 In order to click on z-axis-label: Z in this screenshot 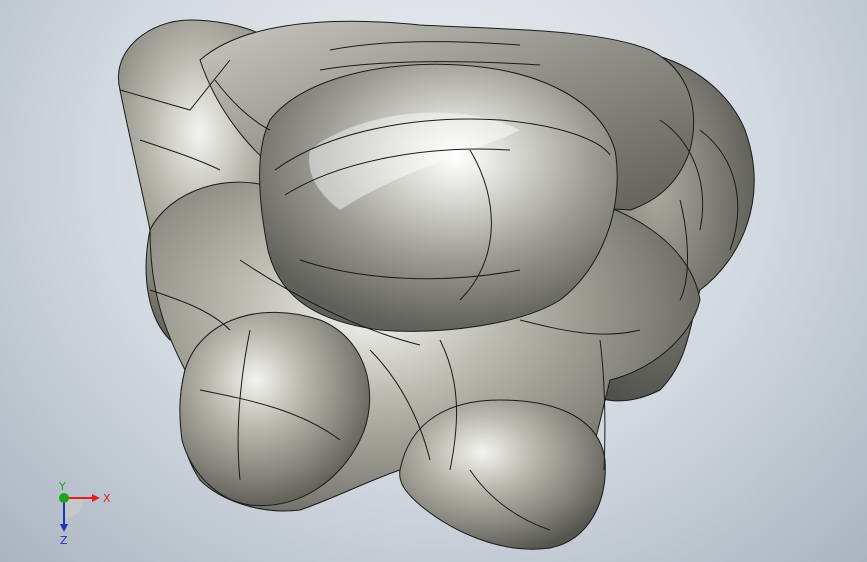, I will do `click(64, 540)`.